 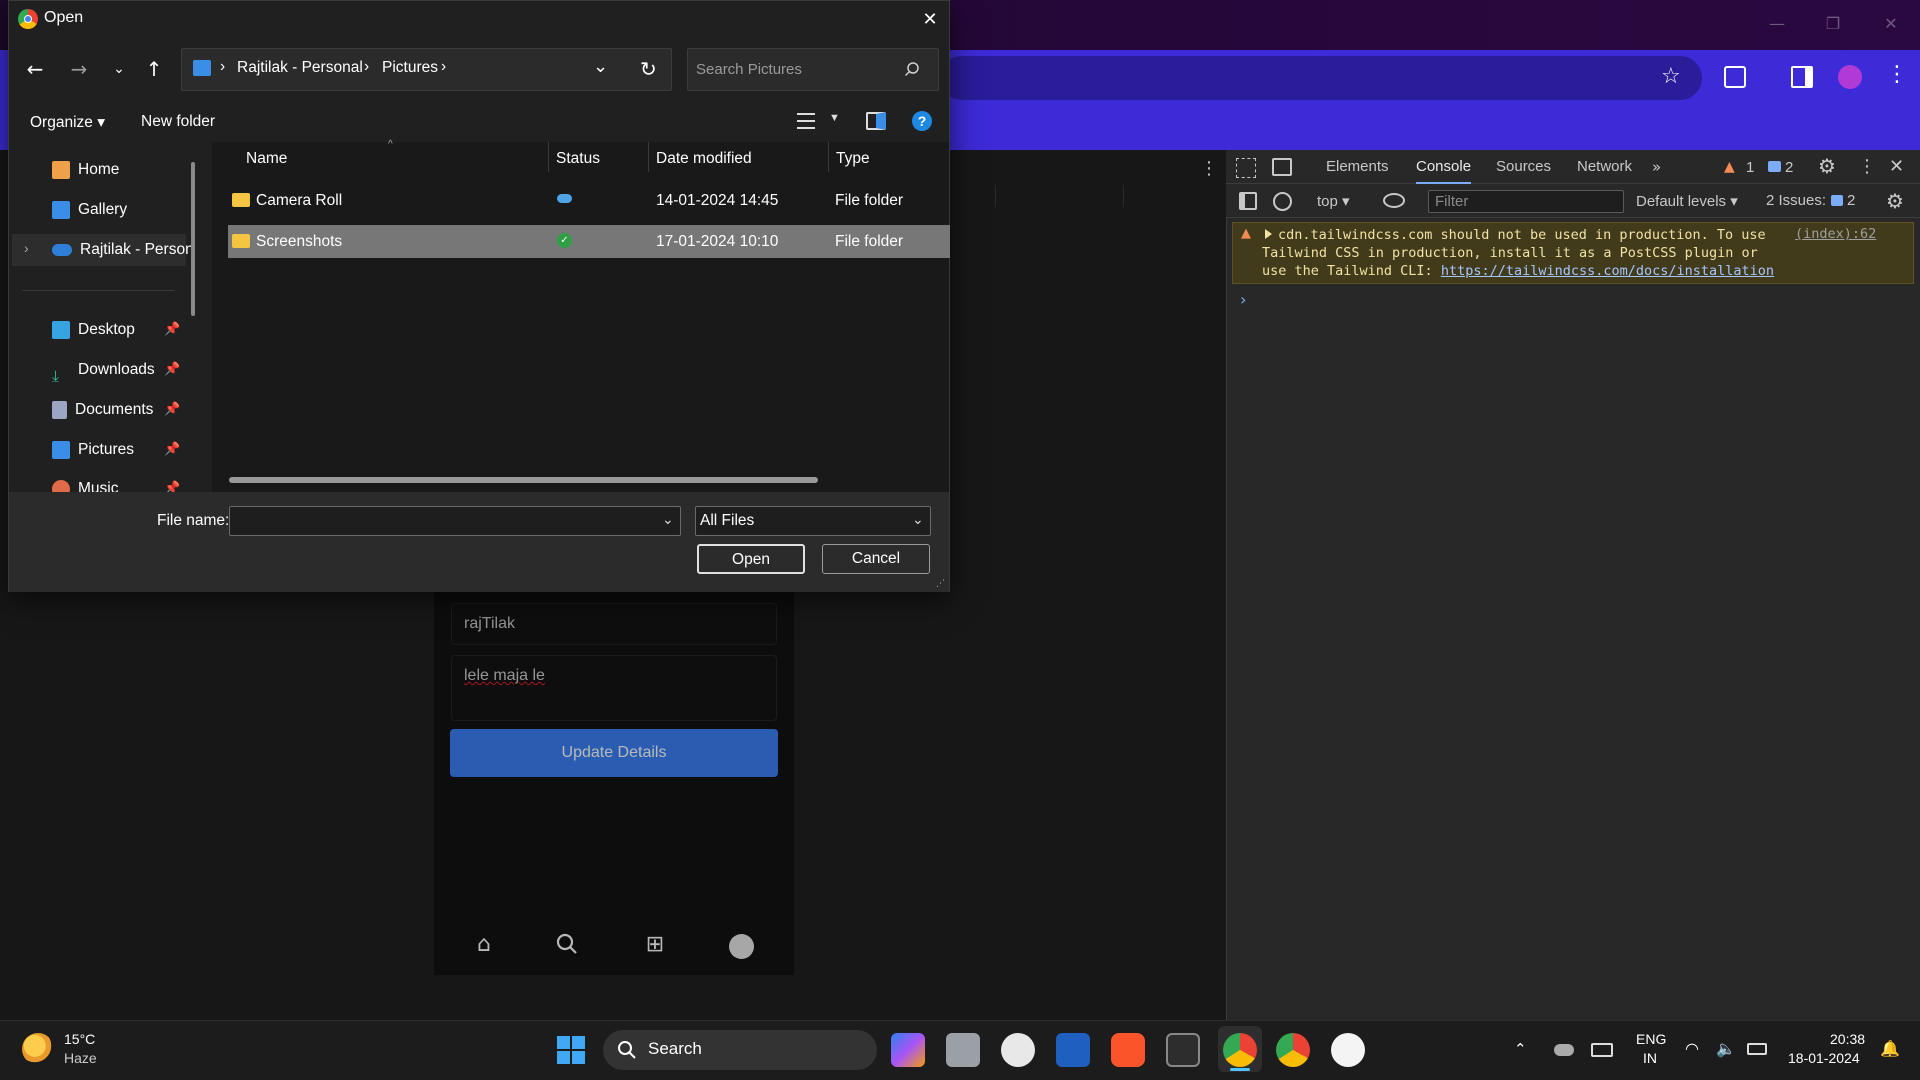 I want to click on viewport-more-icon: ⋮, so click(x=1209, y=168).